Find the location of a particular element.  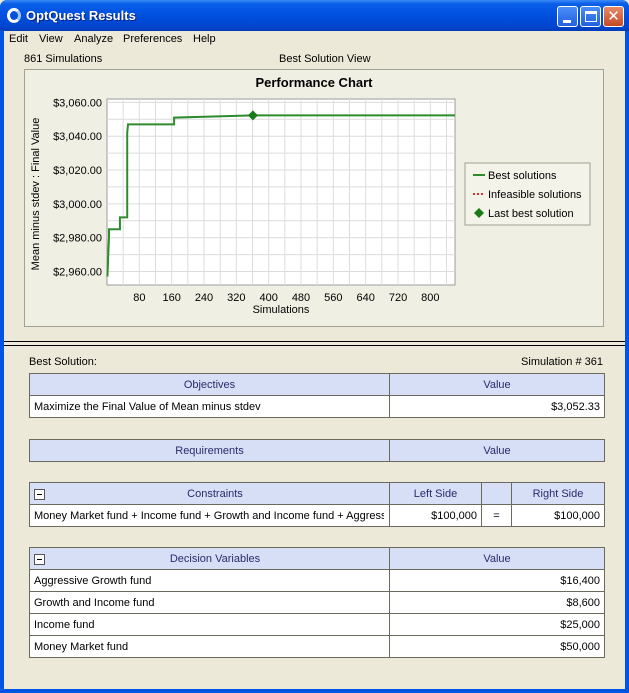

legend-label: Last best solution is located at coordinates (531, 214).